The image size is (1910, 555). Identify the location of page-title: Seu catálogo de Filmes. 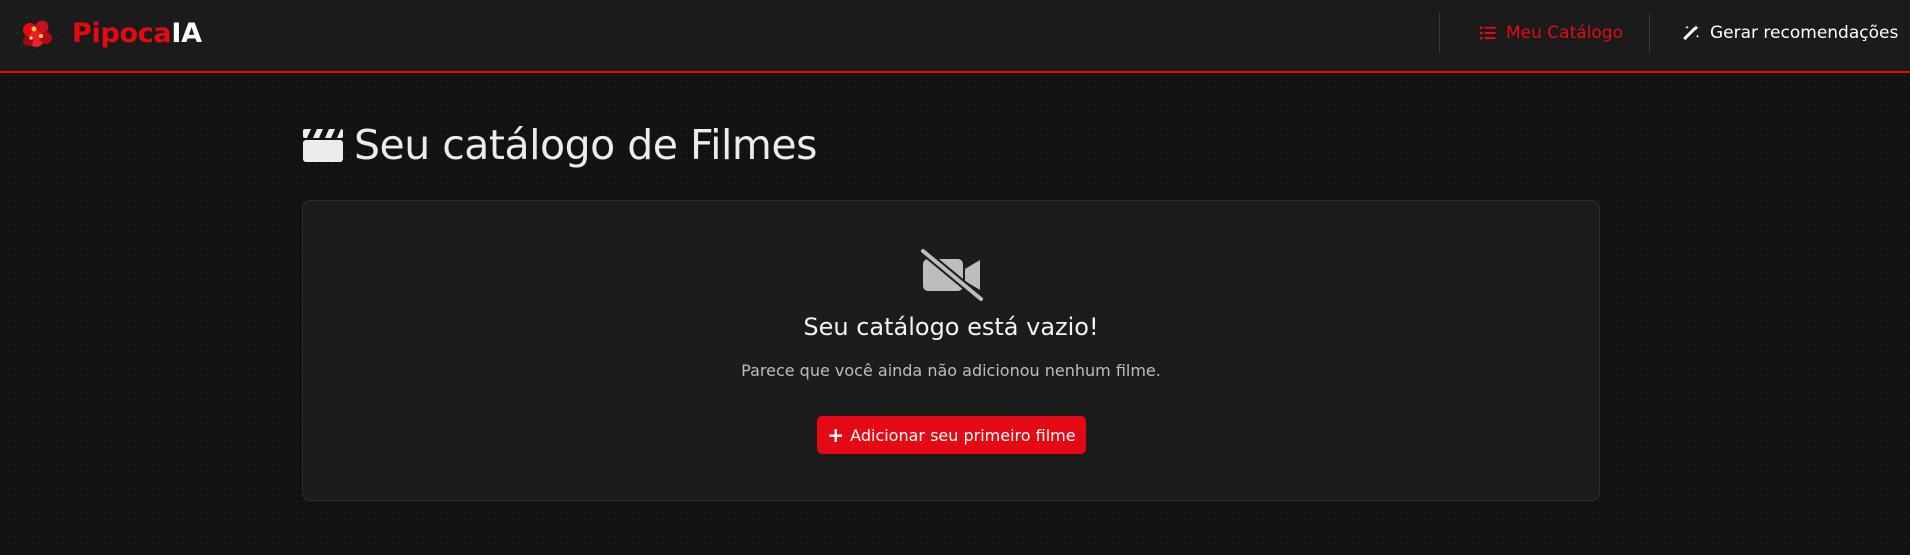
(559, 145).